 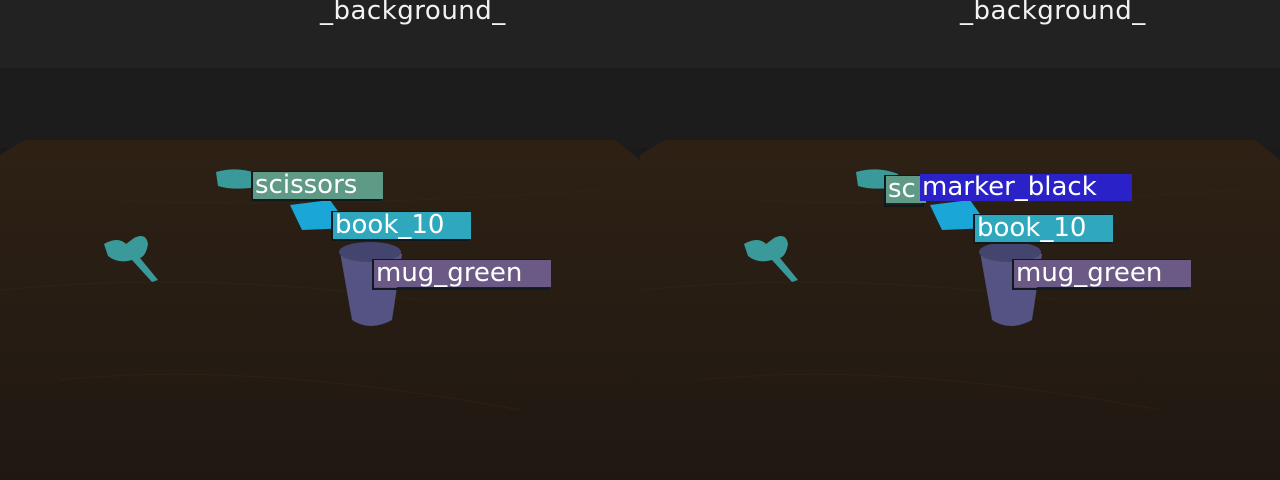 I want to click on marker-label: marker_black, so click(x=1026, y=187).